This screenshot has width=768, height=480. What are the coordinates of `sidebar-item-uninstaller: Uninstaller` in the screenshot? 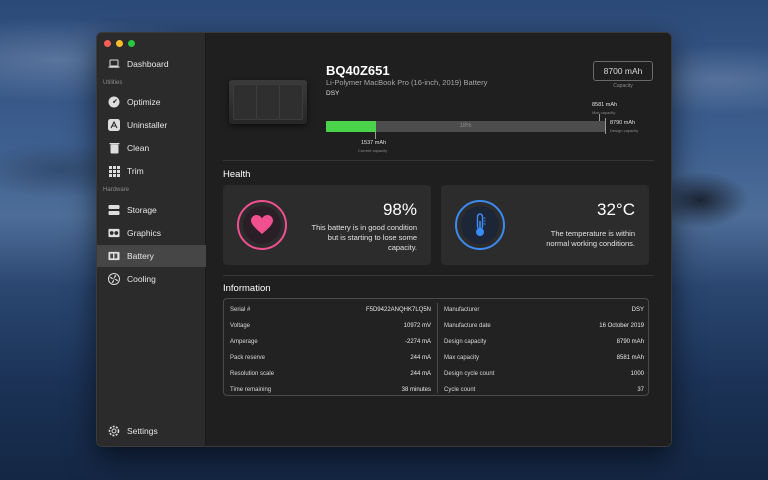 It's located at (151, 125).